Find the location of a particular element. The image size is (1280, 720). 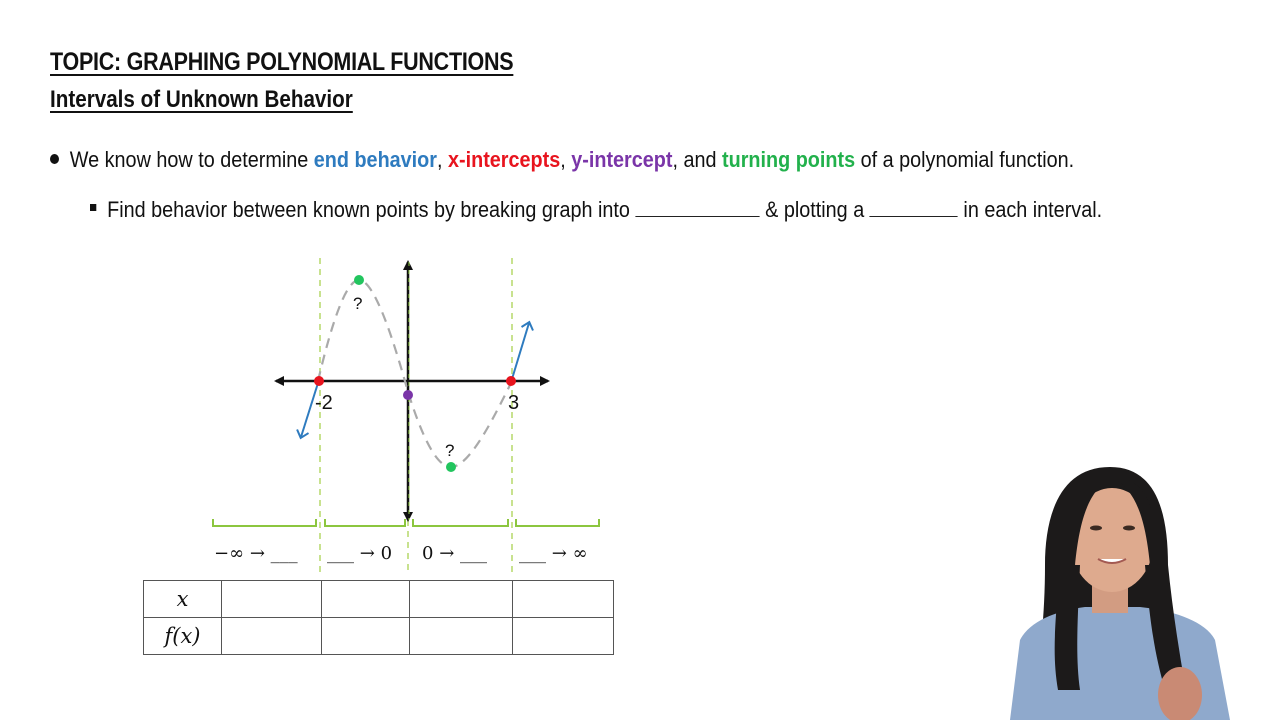

x-intercept-label: 3 is located at coordinates (513, 403).